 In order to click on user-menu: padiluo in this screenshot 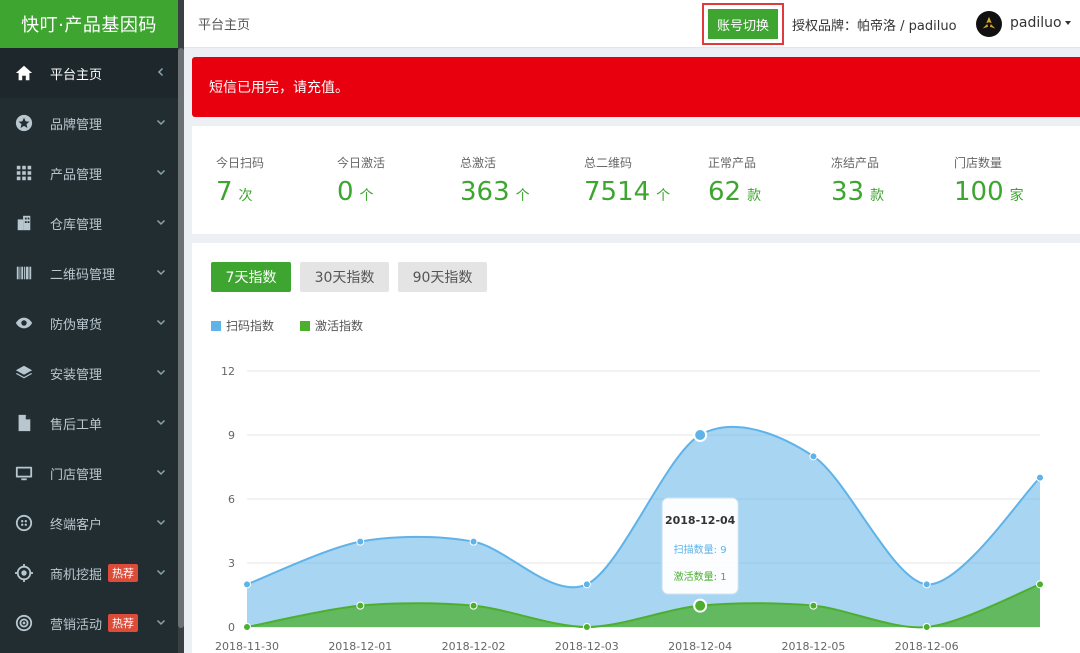, I will do `click(1040, 23)`.